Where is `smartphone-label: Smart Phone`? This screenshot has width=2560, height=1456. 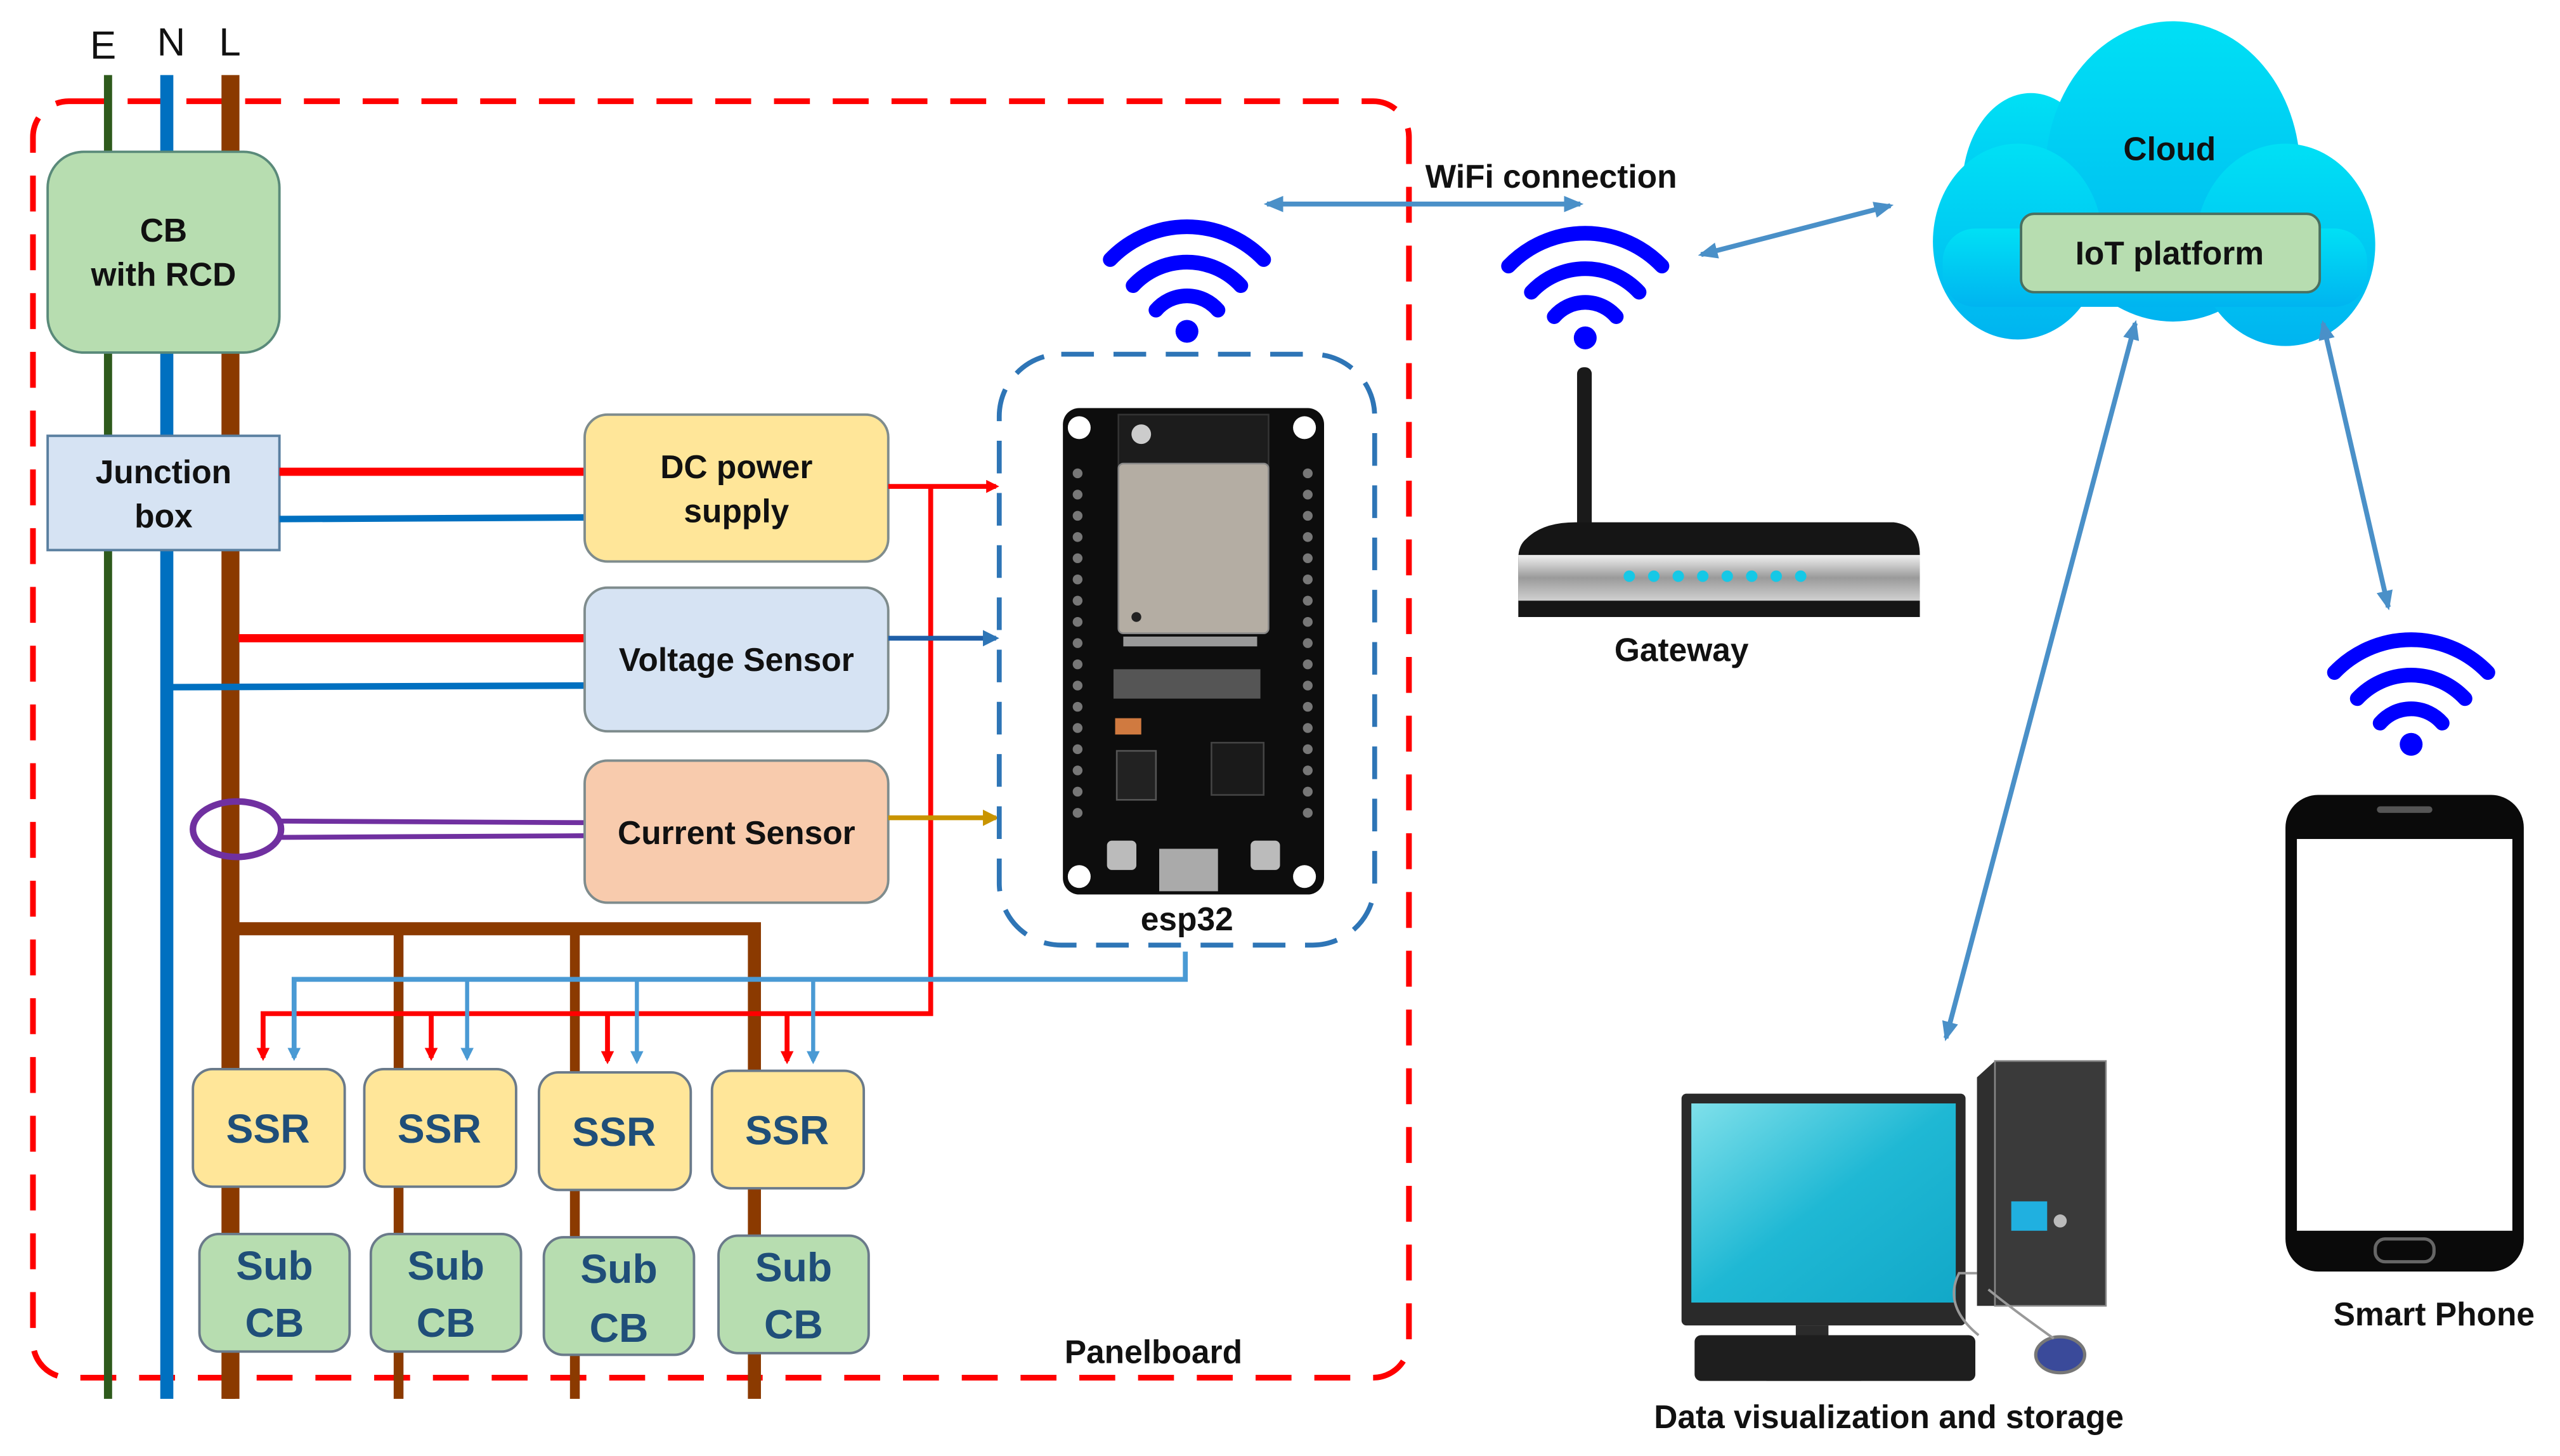 smartphone-label: Smart Phone is located at coordinates (2434, 1314).